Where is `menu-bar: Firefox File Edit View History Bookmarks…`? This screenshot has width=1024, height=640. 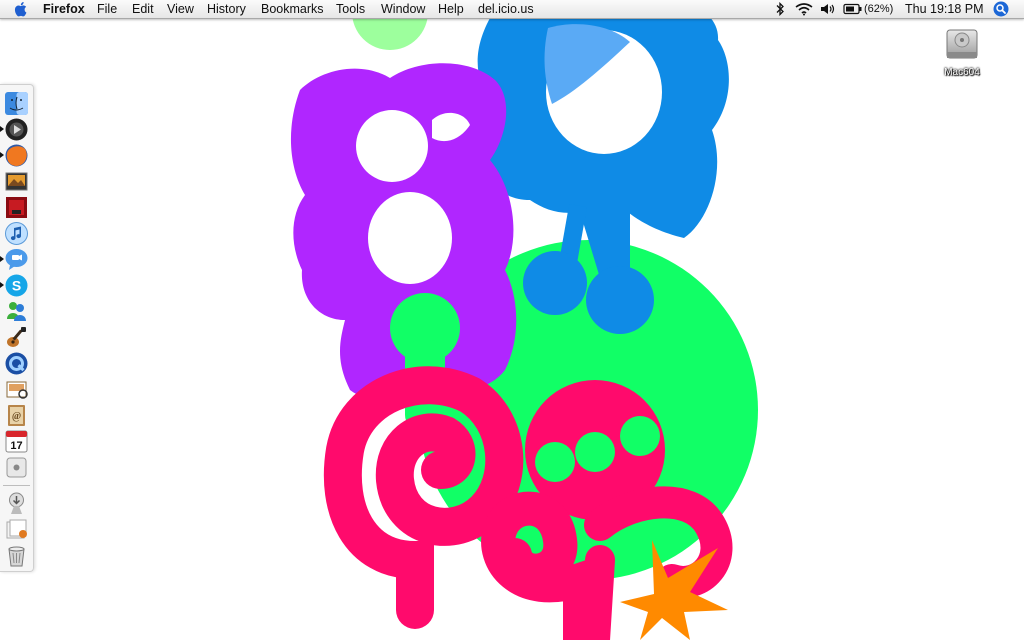
menu-bar: Firefox File Edit View History Bookmarks… is located at coordinates (512, 9).